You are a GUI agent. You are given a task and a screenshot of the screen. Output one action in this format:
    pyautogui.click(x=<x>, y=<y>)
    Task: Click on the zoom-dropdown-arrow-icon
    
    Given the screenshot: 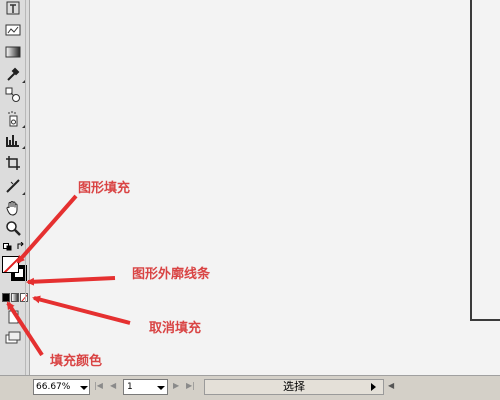 What is the action you would take?
    pyautogui.click(x=84, y=388)
    